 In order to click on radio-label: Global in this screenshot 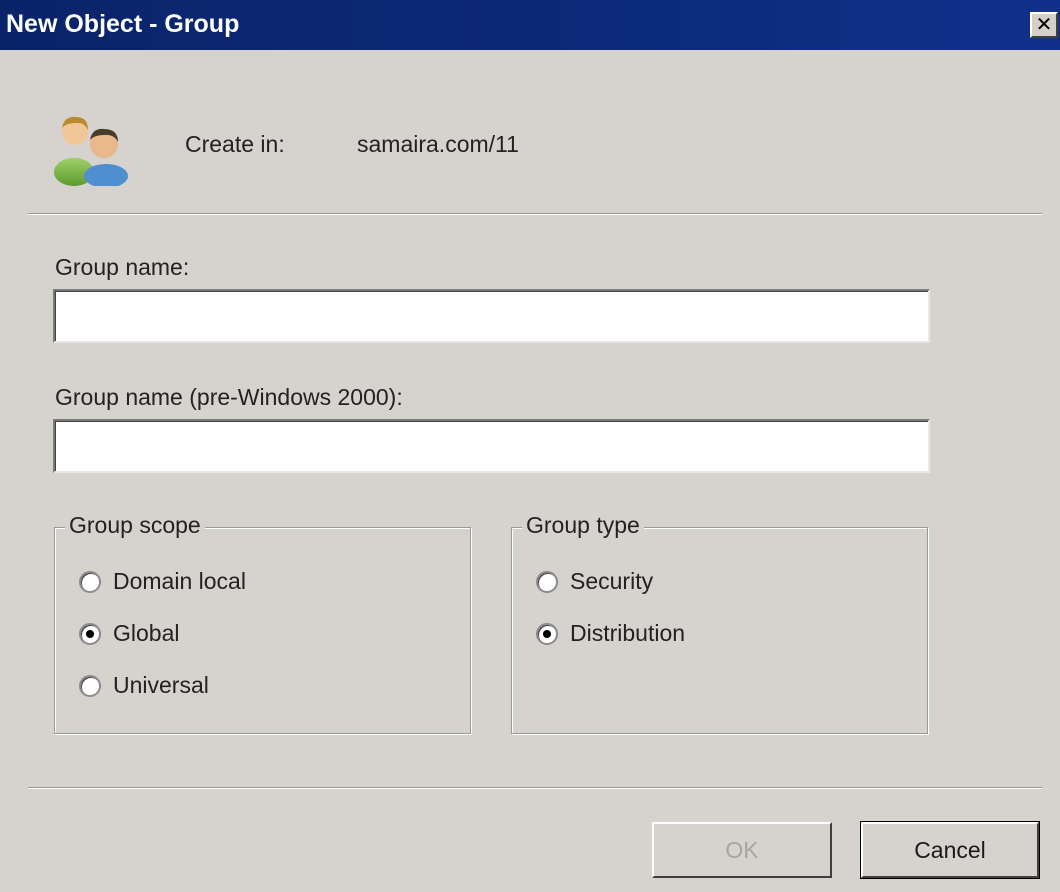, I will do `click(146, 633)`.